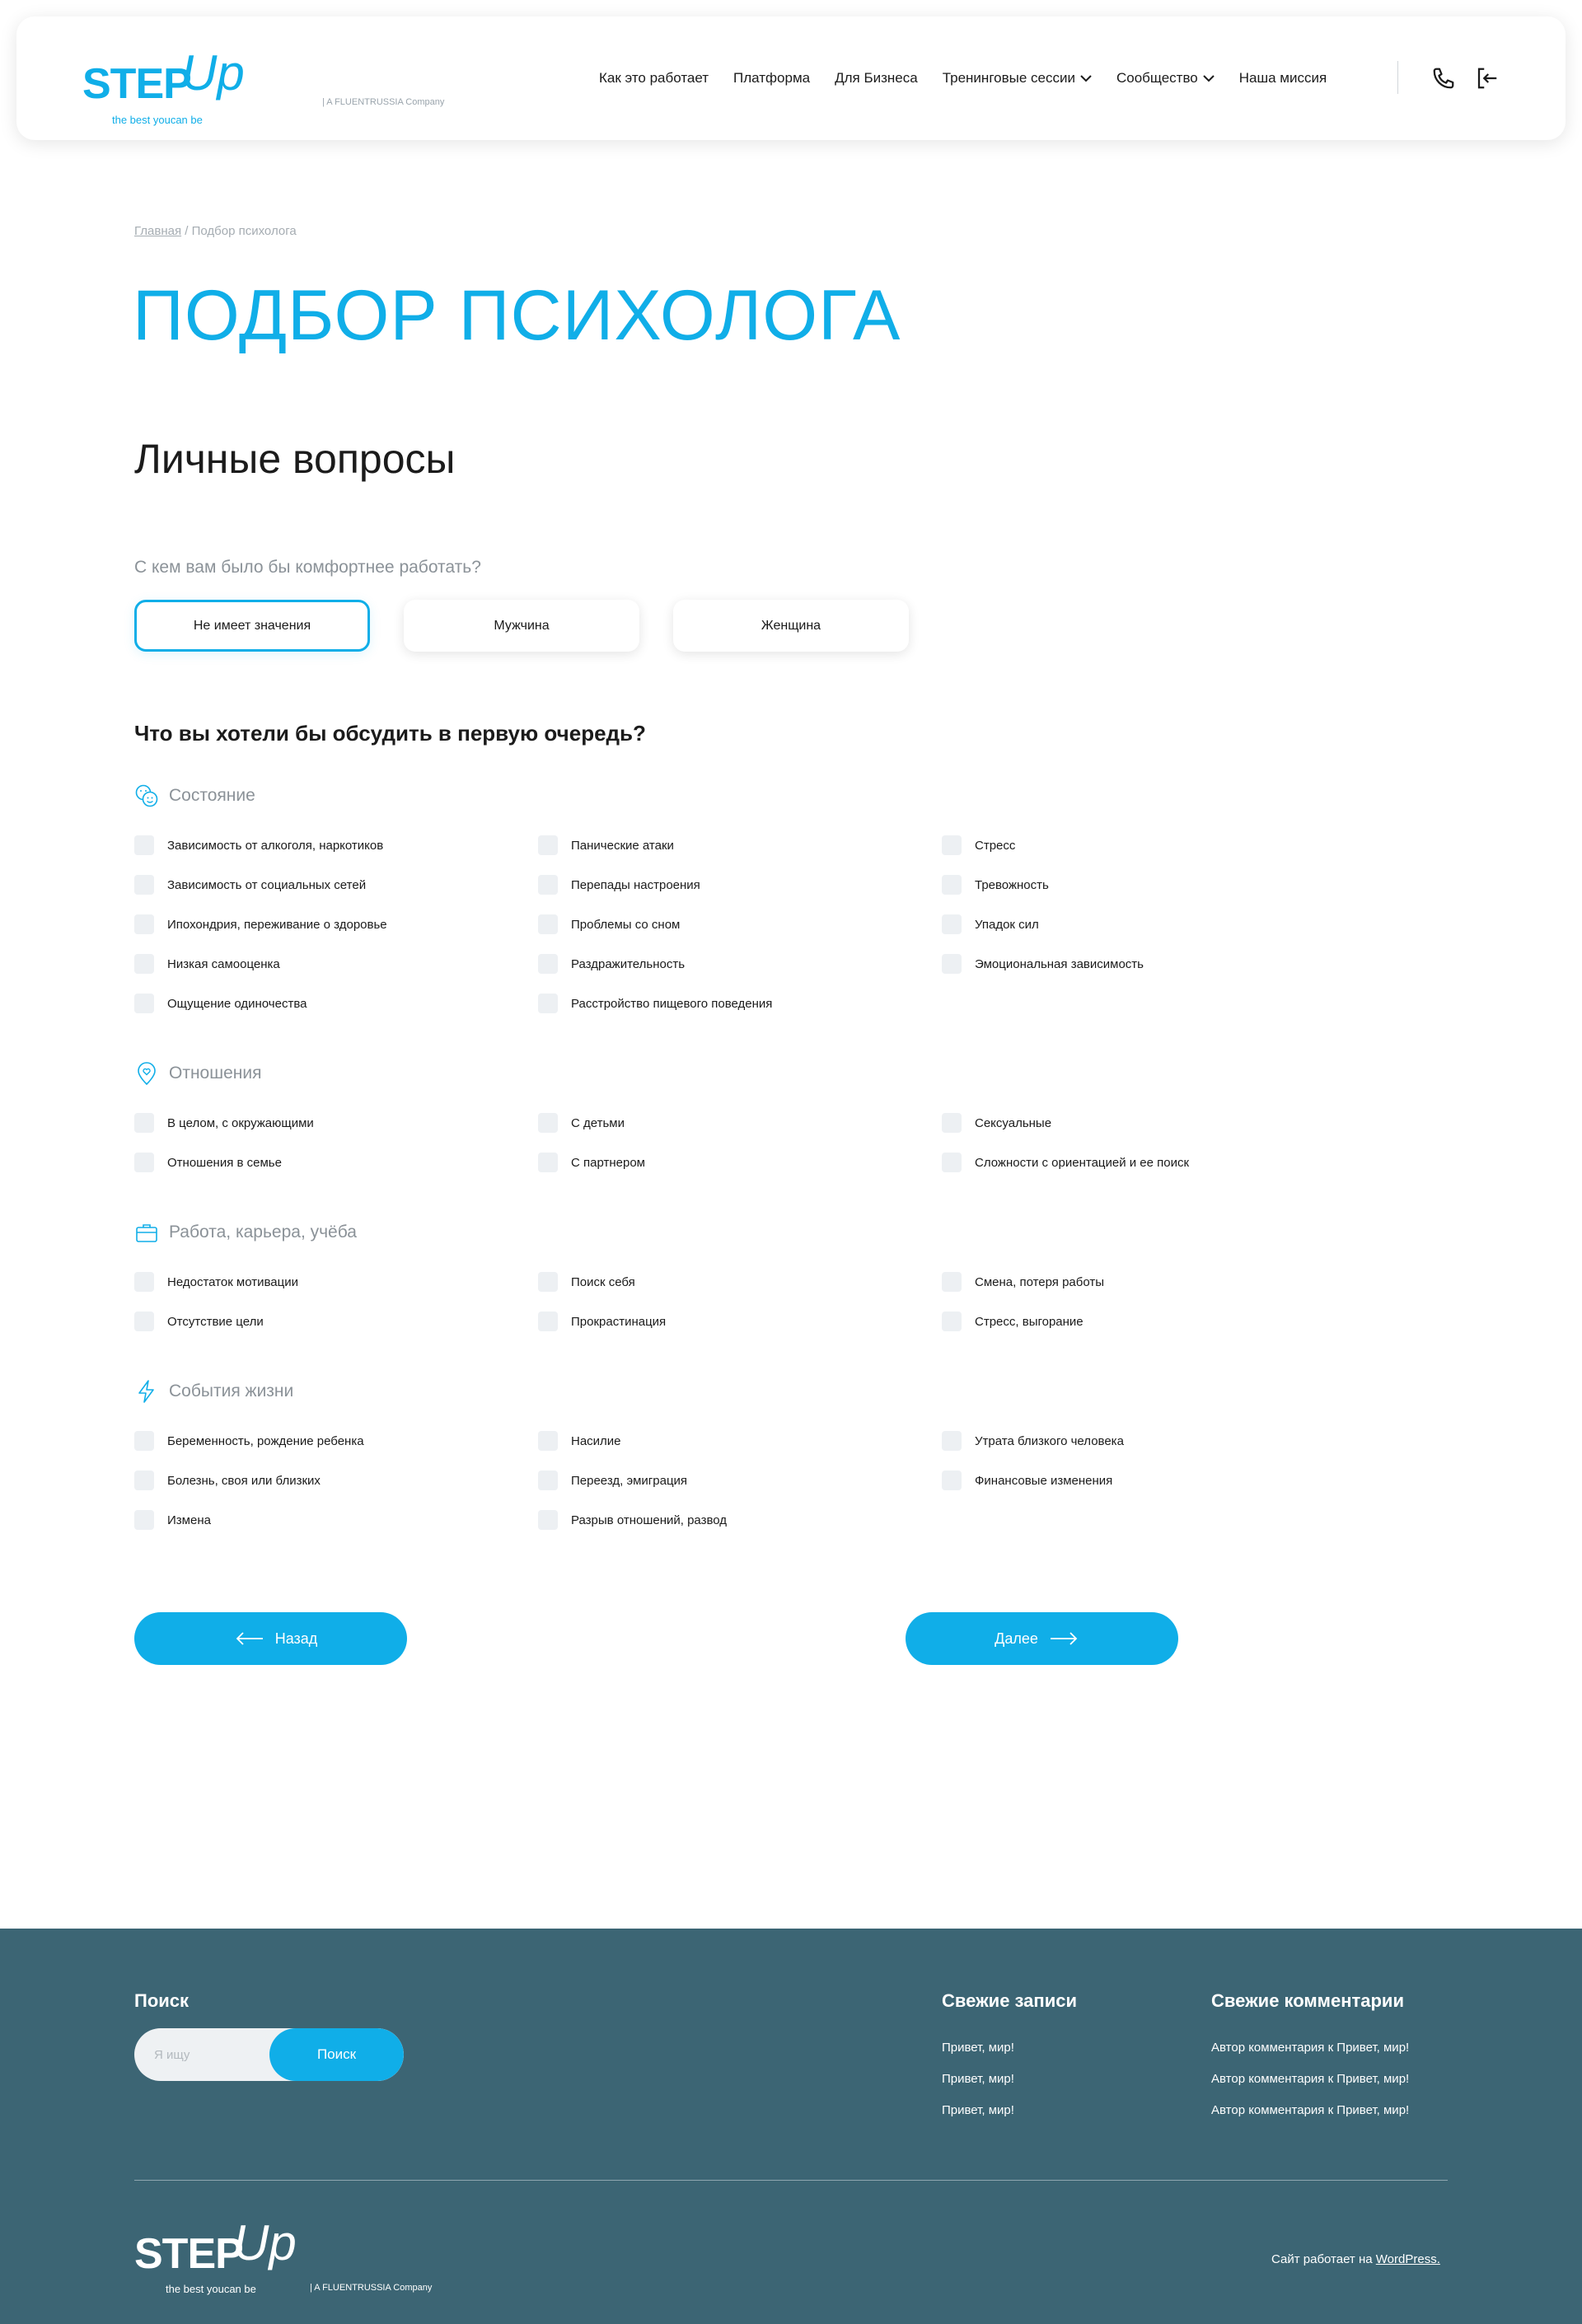 The height and width of the screenshot is (2324, 1582). I want to click on topic-checkbox: Недостаток мотивации, so click(216, 1282).